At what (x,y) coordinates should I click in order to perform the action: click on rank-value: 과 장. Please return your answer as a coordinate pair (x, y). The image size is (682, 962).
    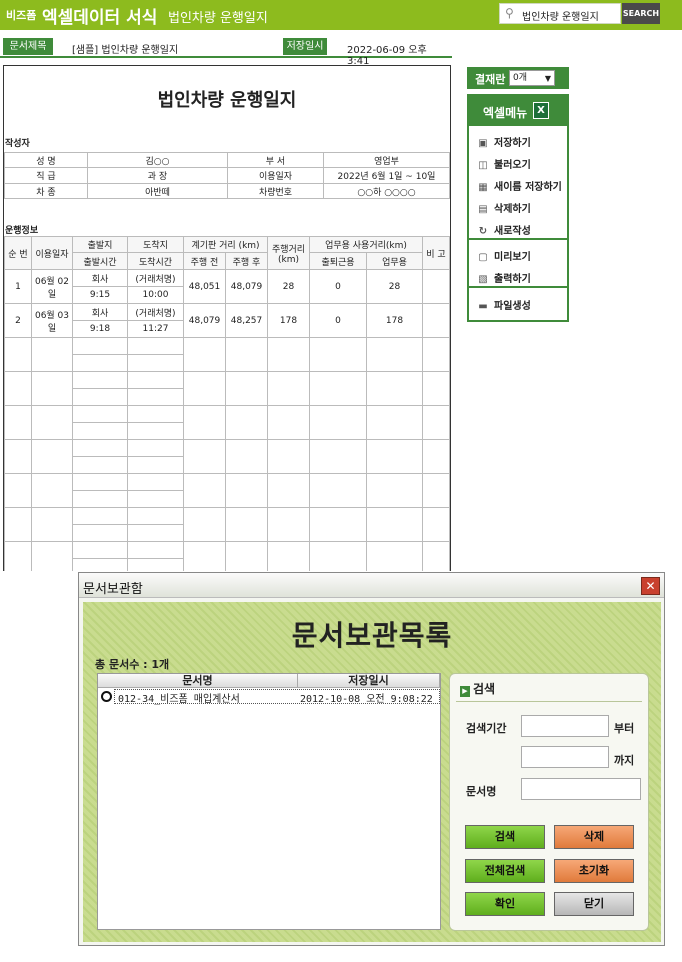
    Looking at the image, I should click on (157, 175).